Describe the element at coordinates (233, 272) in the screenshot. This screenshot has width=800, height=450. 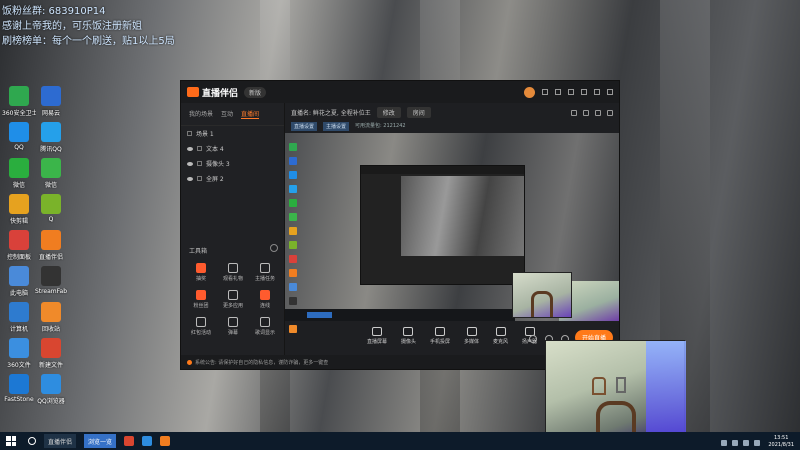
I see `toolbox-item: 观看礼物` at that location.